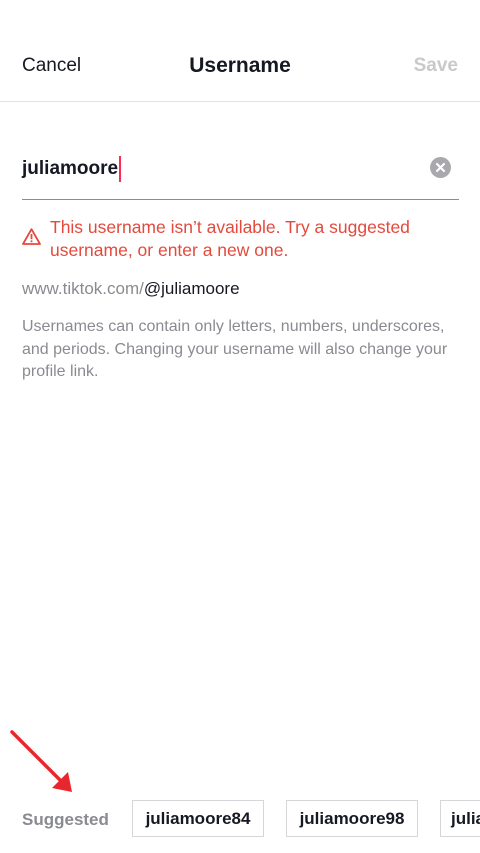  I want to click on annotation-arrow-icon, so click(41, 761).